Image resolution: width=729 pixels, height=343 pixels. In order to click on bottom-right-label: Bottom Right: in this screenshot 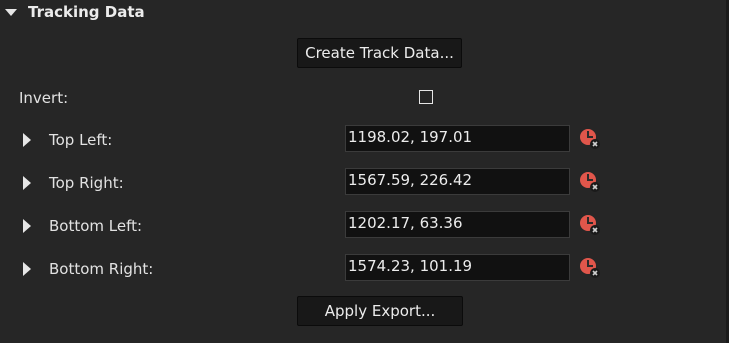, I will do `click(101, 269)`.